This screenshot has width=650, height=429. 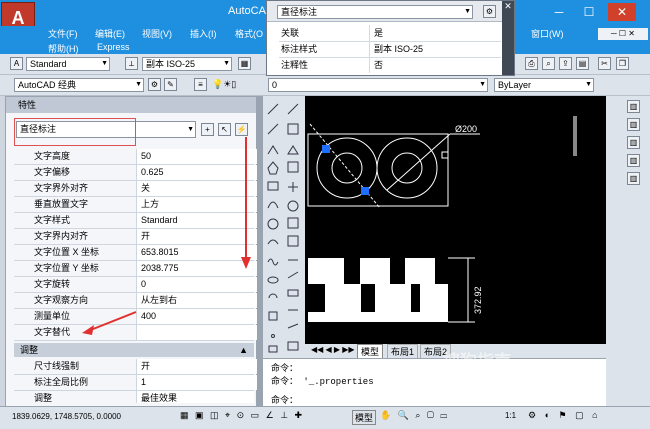 What do you see at coordinates (489, 11) in the screenshot?
I see `customize-icon: ⚙` at bounding box center [489, 11].